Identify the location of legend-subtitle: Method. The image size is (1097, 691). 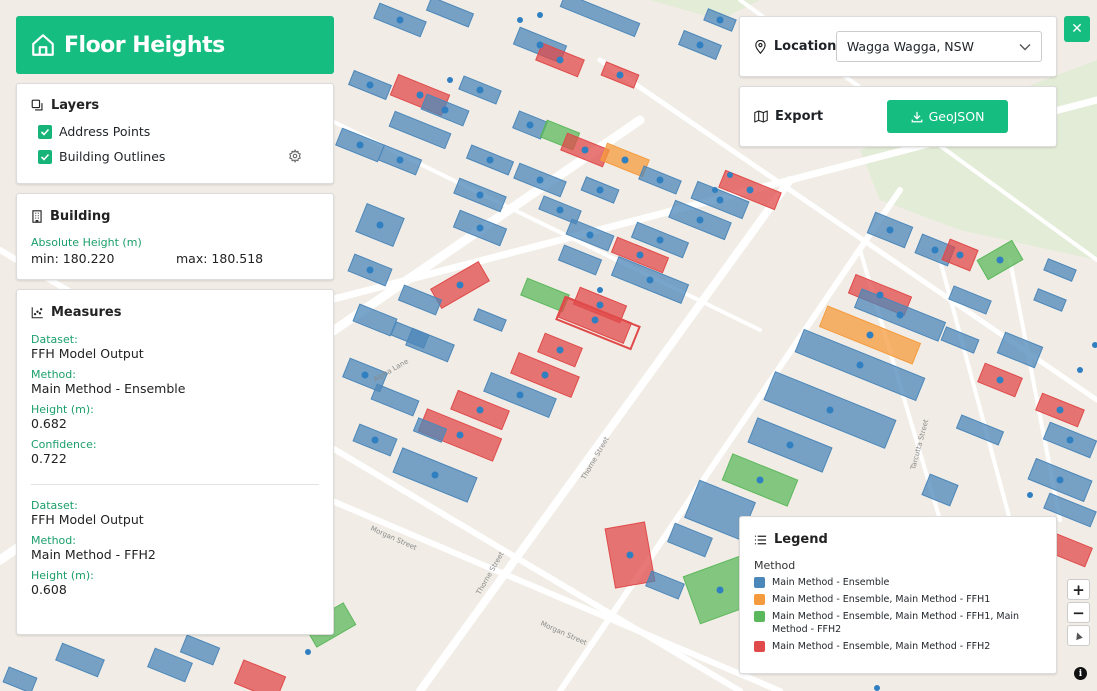
(775, 565).